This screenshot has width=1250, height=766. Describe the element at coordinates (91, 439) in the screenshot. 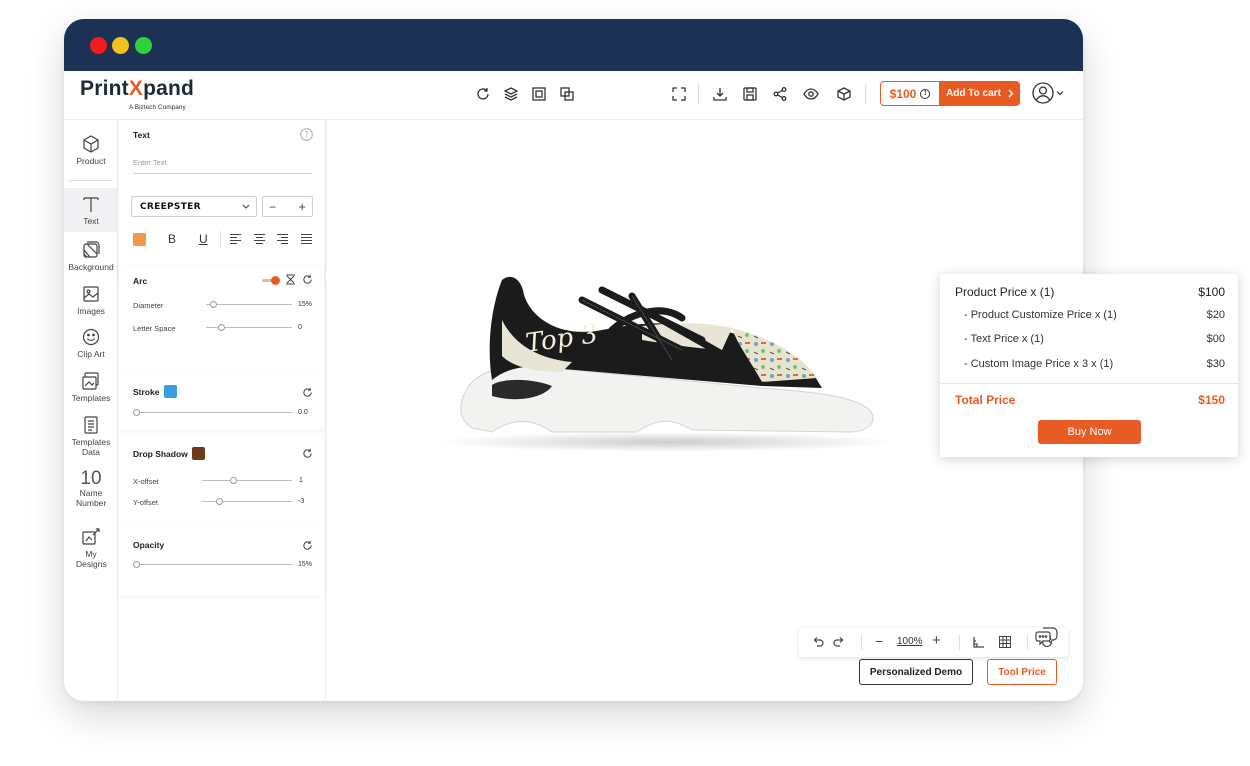

I see `sidebar-item-templates-data: Templates Data` at that location.